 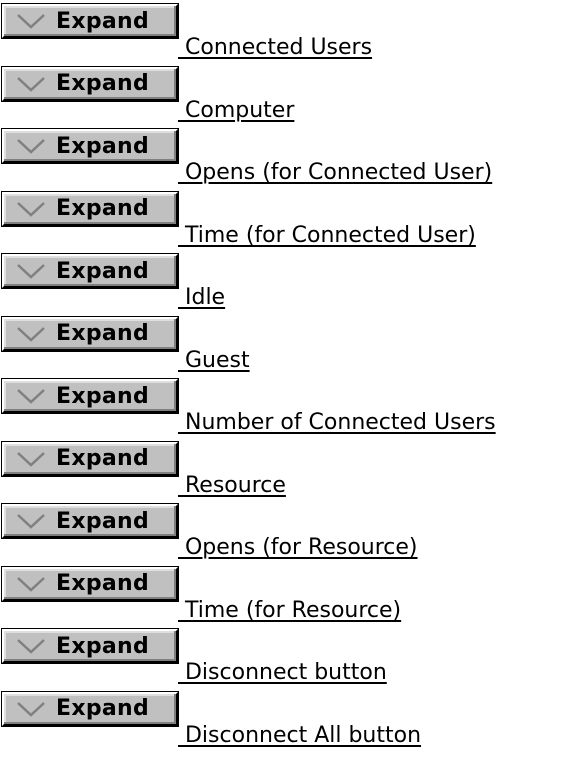 What do you see at coordinates (298, 547) in the screenshot?
I see `topic-link-opens-resource: Opens (for Resource)` at bounding box center [298, 547].